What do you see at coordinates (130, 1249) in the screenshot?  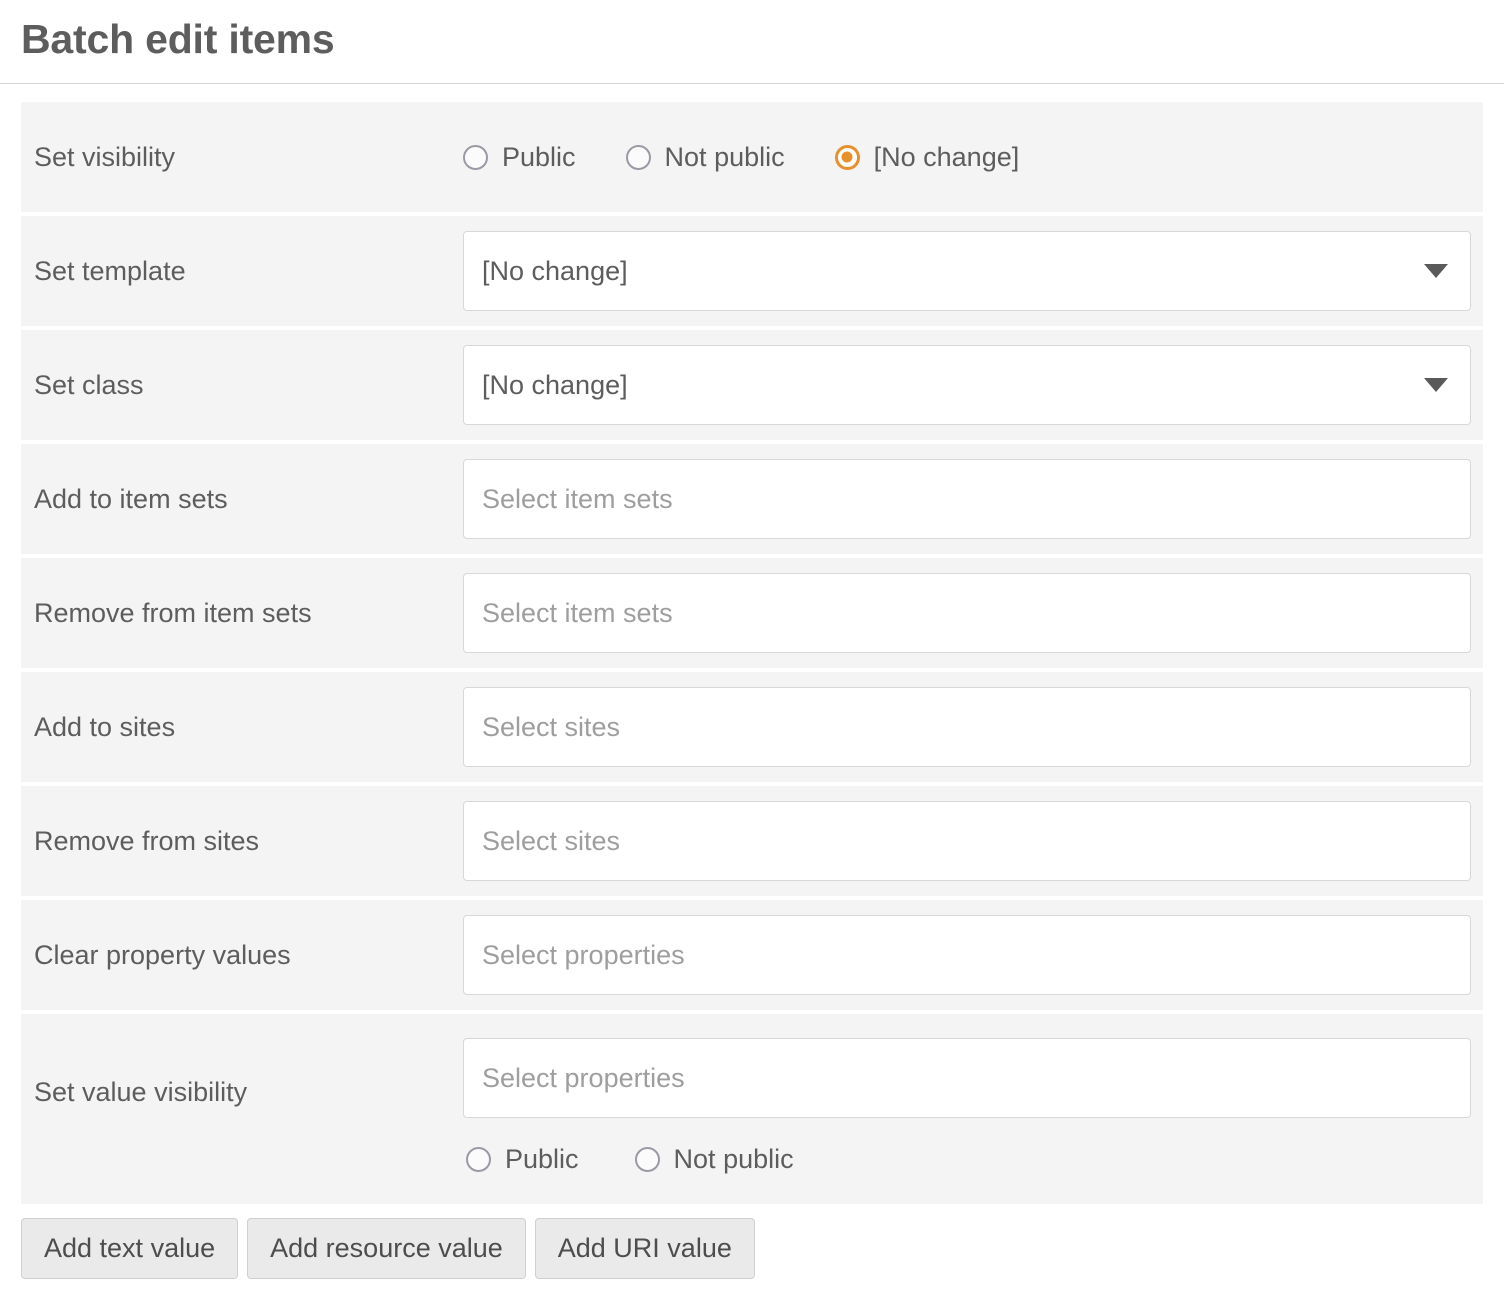 I see `add-text-value-button: Add text value` at bounding box center [130, 1249].